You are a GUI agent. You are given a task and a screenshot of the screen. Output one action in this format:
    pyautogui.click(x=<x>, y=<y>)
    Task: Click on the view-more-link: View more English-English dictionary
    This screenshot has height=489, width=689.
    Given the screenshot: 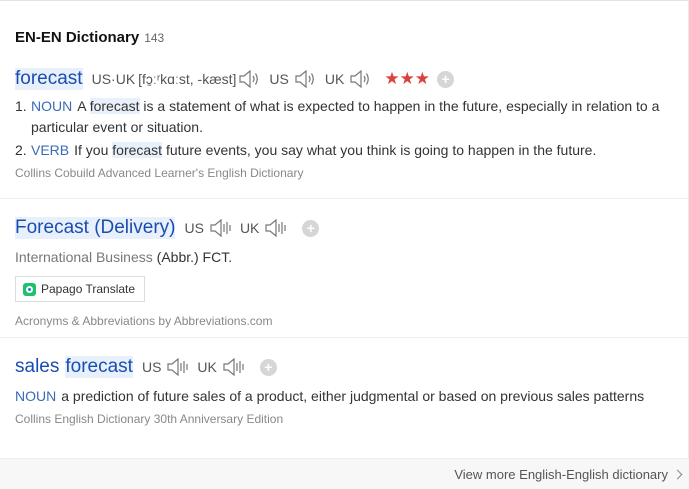 What is the action you would take?
    pyautogui.click(x=568, y=474)
    